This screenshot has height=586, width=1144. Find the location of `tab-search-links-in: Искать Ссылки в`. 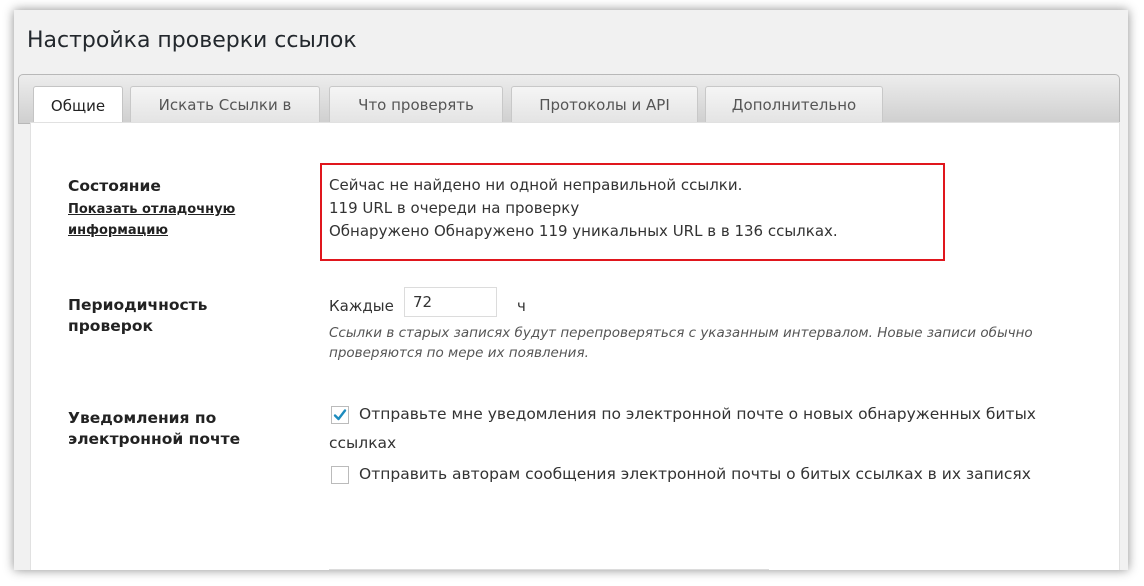

tab-search-links-in: Искать Ссылки в is located at coordinates (225, 104).